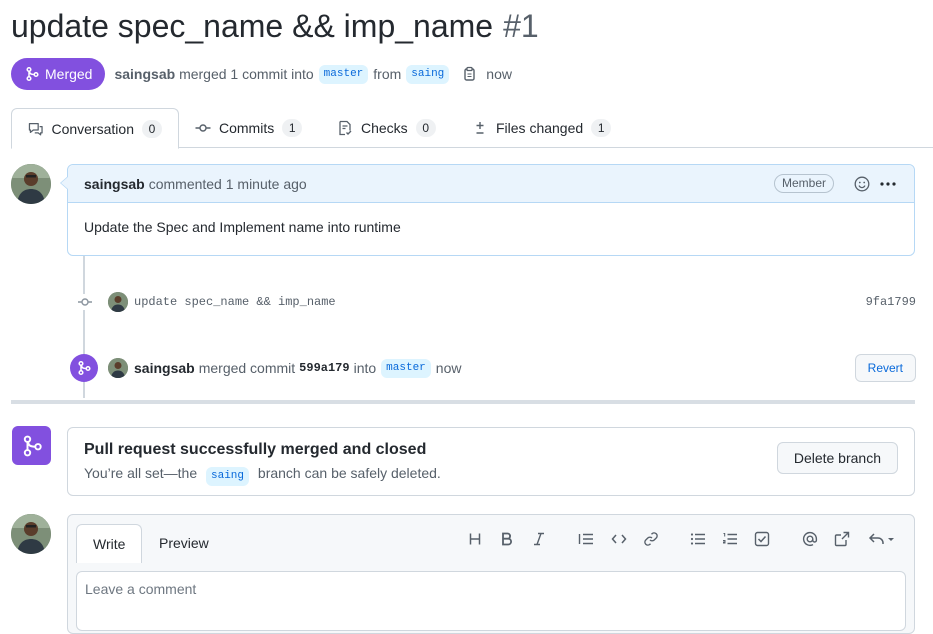  I want to click on comment-timestamp: commented 1 minute ago, so click(228, 184).